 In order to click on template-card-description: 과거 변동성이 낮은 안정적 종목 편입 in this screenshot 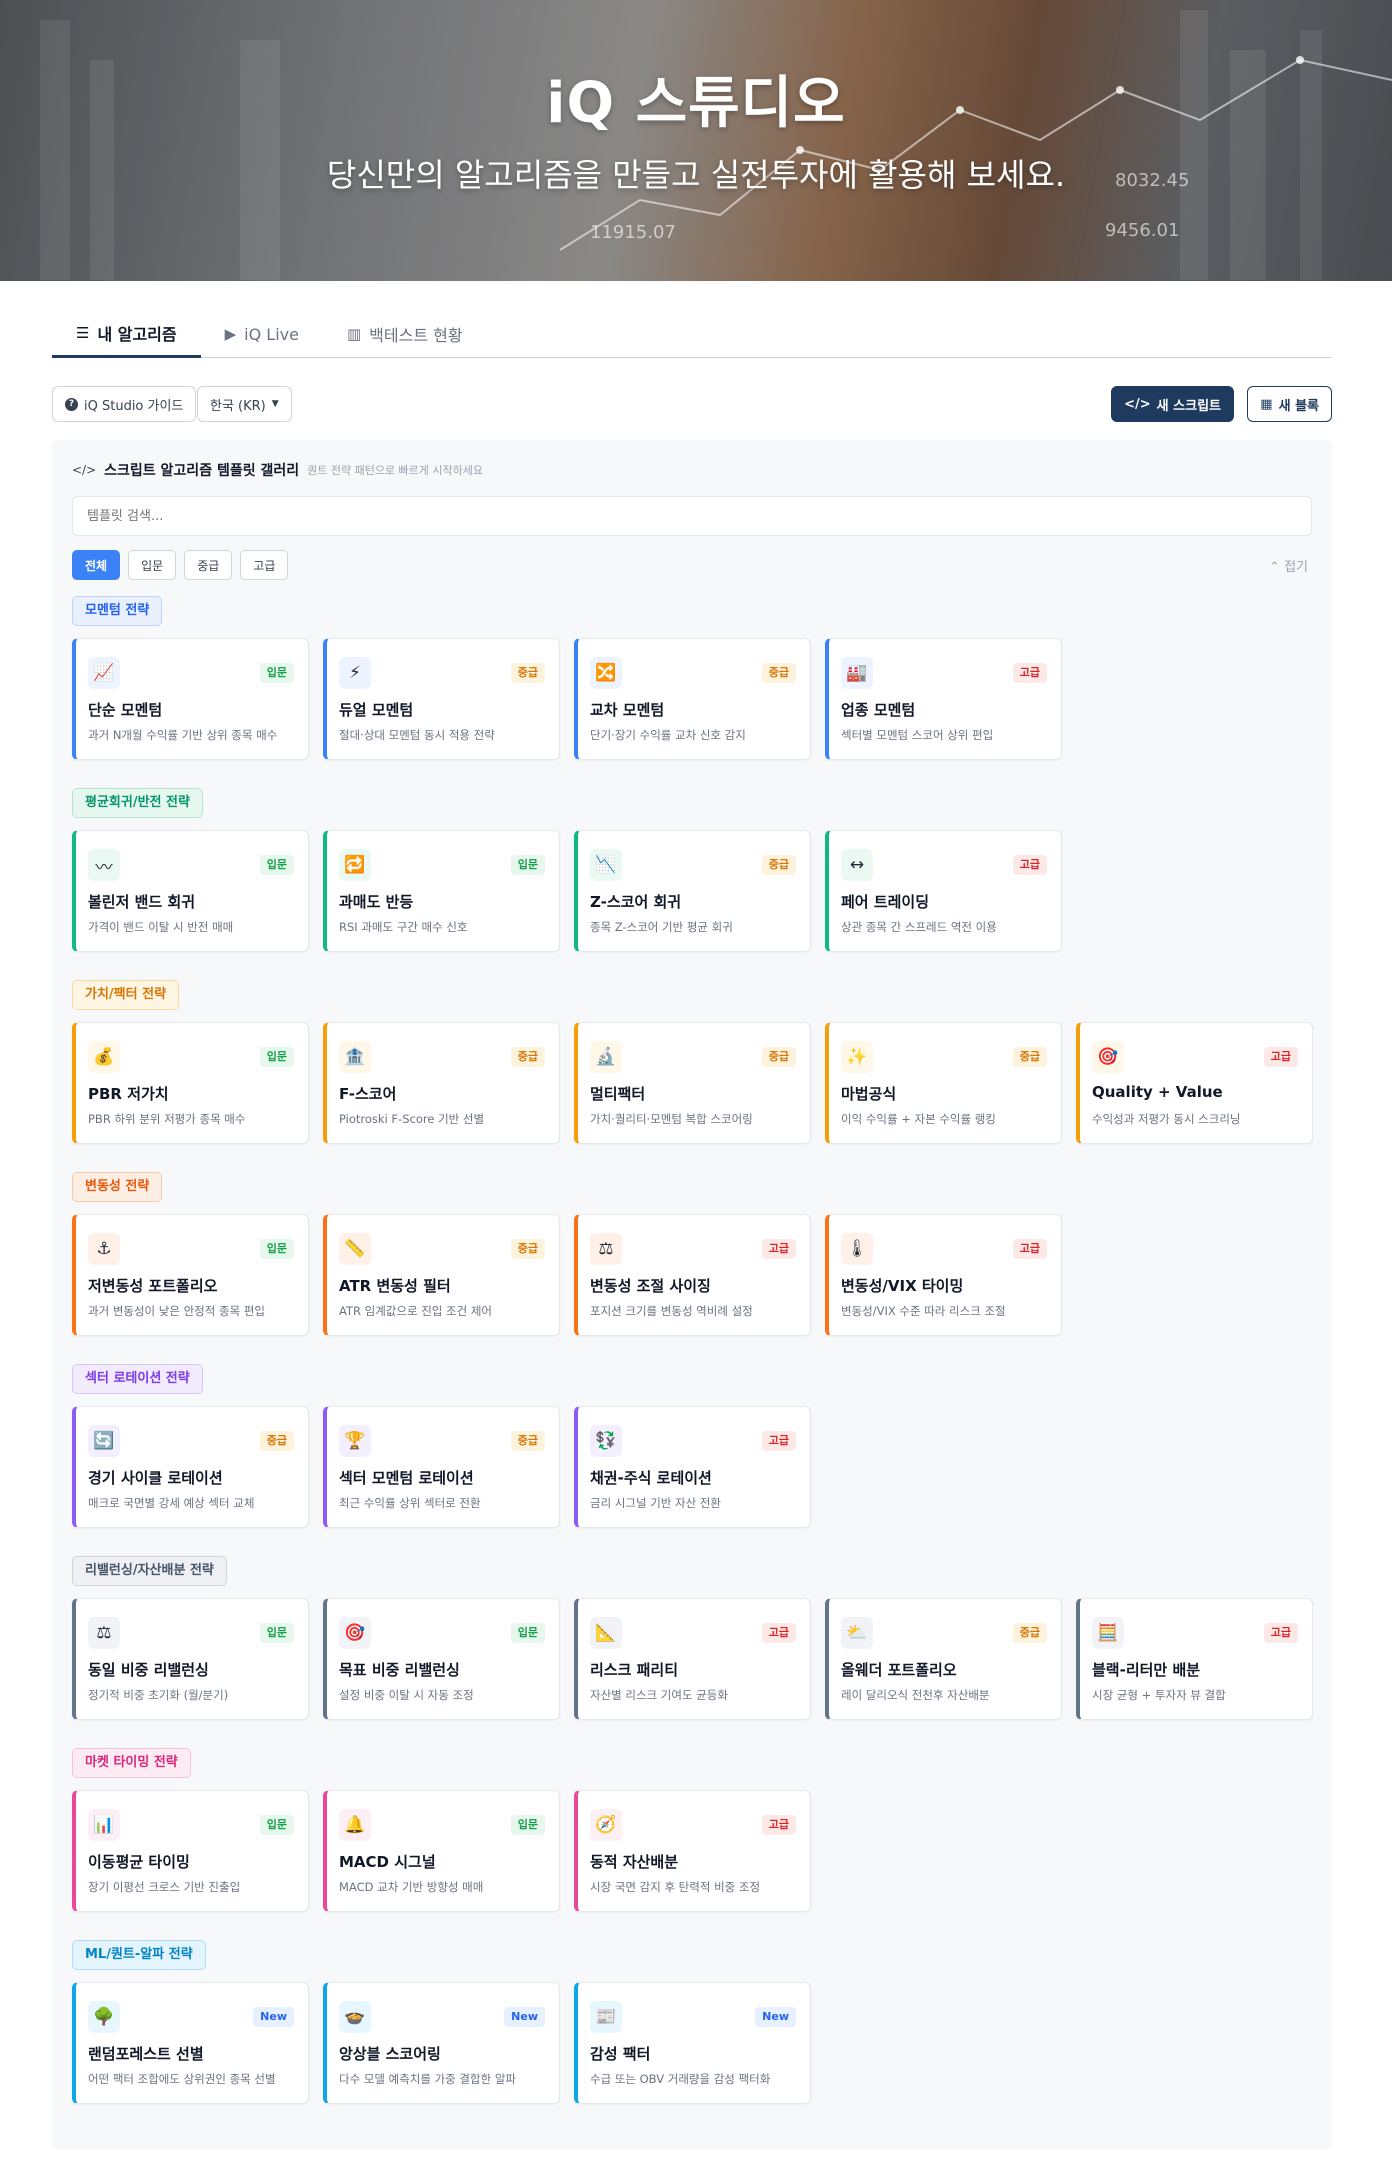, I will do `click(176, 1311)`.